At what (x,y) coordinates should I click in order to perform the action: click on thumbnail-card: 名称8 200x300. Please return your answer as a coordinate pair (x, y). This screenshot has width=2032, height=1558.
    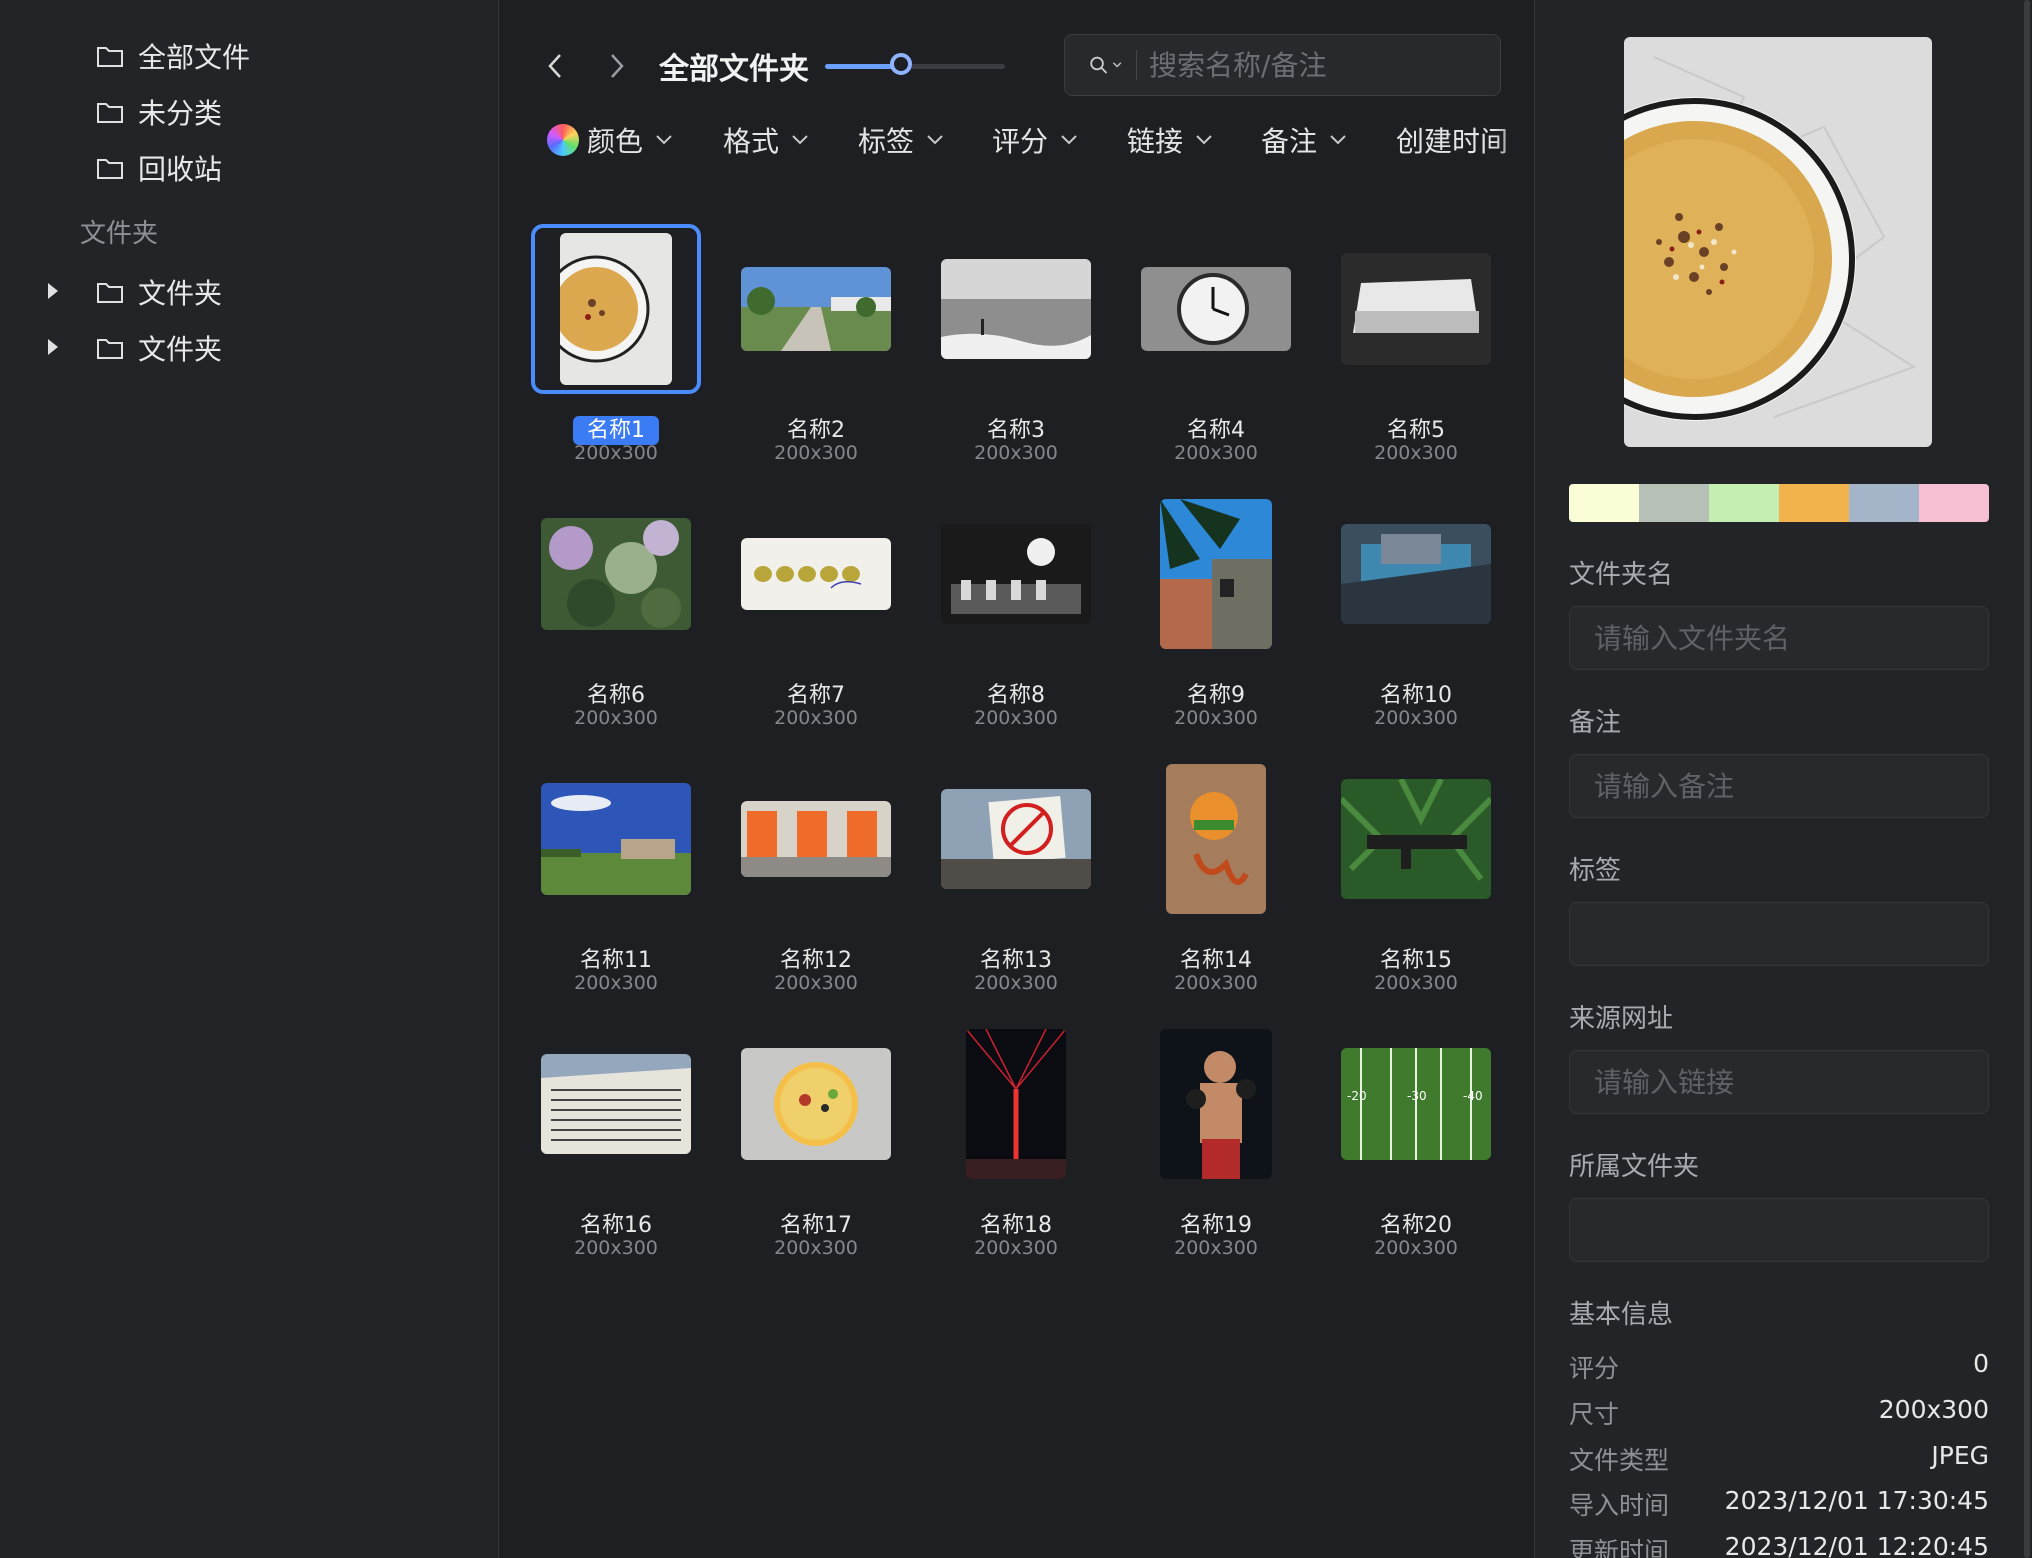
    Looking at the image, I should click on (1016, 609).